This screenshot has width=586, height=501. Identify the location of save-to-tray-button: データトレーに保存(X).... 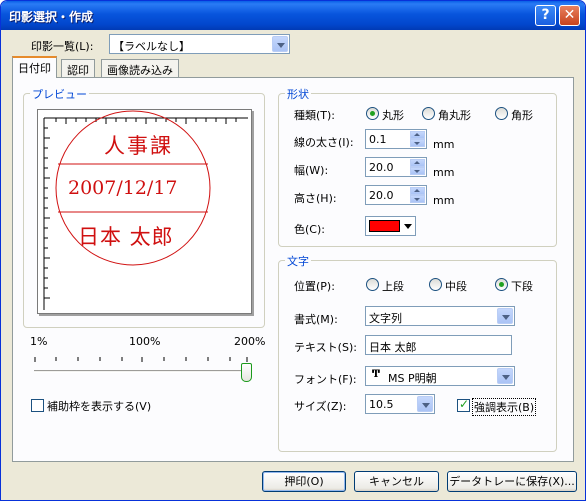
(512, 481).